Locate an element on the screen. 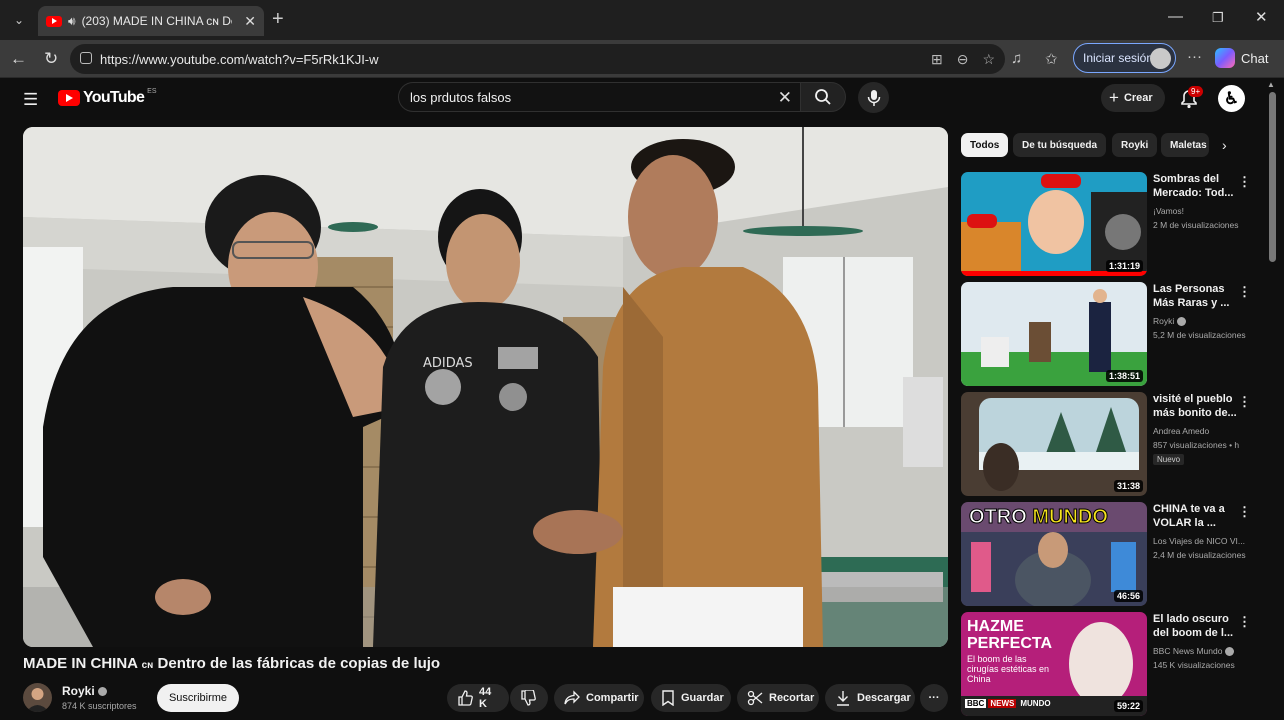  close-window-icon: ✕ is located at coordinates (1261, 17).